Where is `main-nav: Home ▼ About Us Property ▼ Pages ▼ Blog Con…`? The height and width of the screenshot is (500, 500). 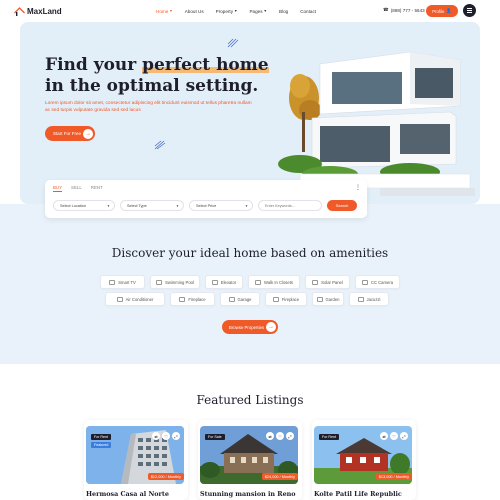 main-nav: Home ▼ About Us Property ▼ Pages ▼ Blog Con… is located at coordinates (236, 11).